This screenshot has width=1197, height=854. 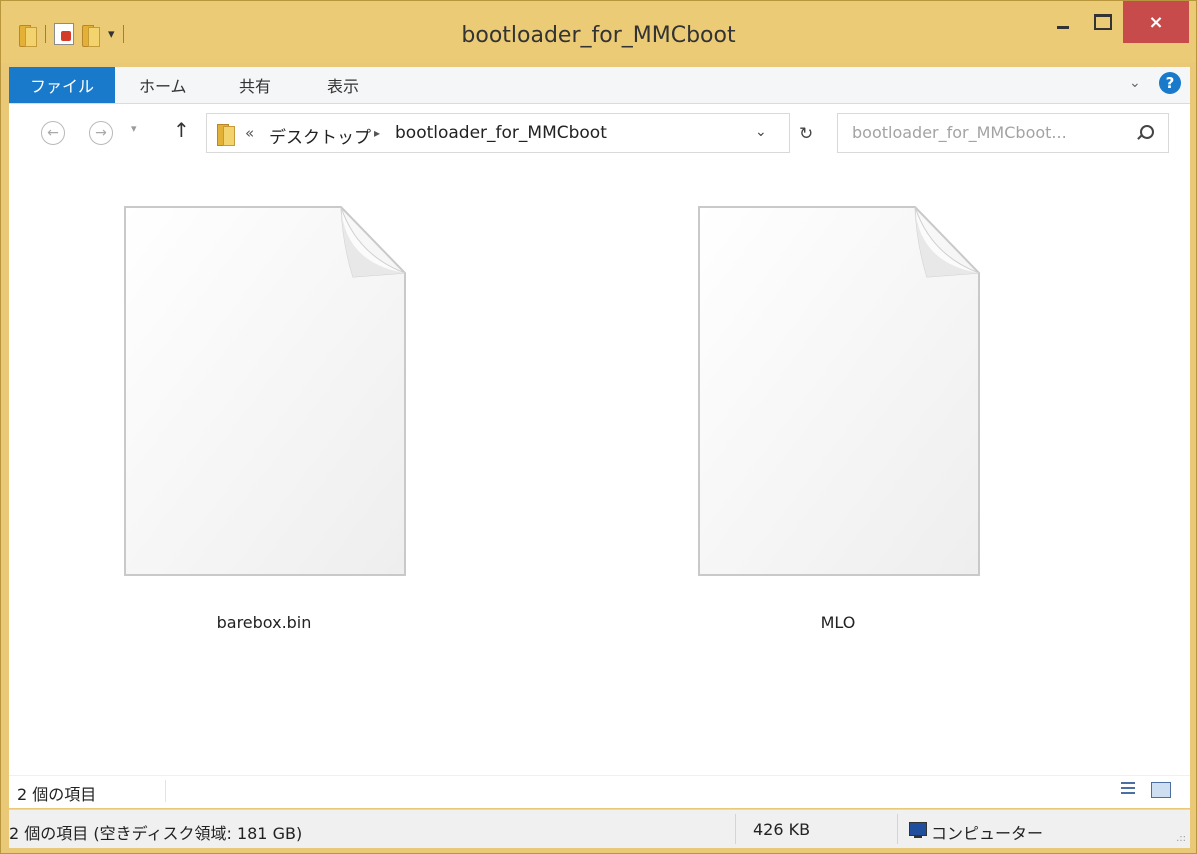 What do you see at coordinates (163, 85) in the screenshot?
I see `tab-home: ホーム` at bounding box center [163, 85].